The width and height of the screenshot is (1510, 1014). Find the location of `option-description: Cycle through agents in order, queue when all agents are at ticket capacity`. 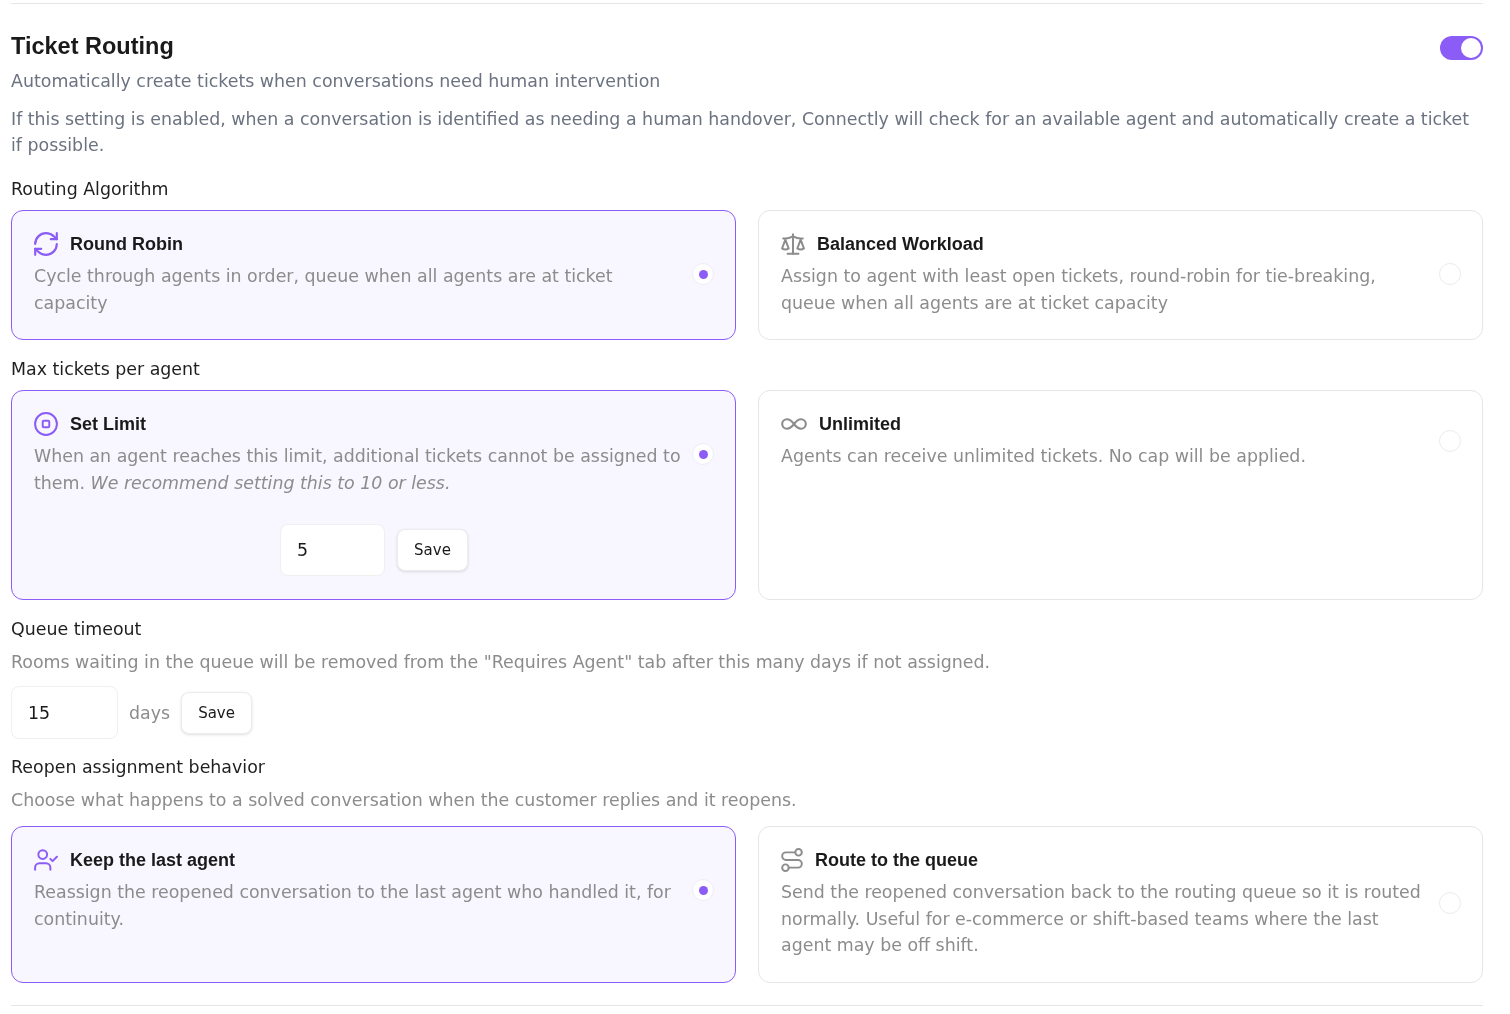

option-description: Cycle through agents in order, queue when all agents are at ticket capacity is located at coordinates (324, 290).